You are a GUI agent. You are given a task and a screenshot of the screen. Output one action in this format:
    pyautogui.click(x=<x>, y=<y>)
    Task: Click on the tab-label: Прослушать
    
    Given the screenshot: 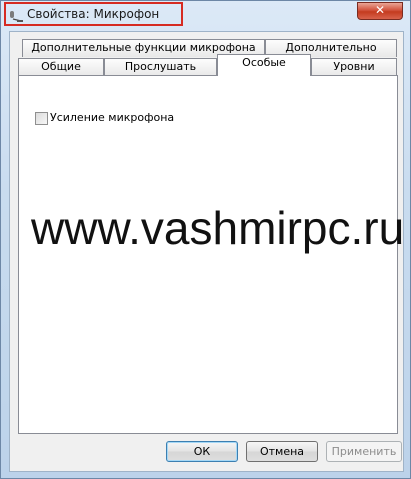 What is the action you would take?
    pyautogui.click(x=160, y=66)
    